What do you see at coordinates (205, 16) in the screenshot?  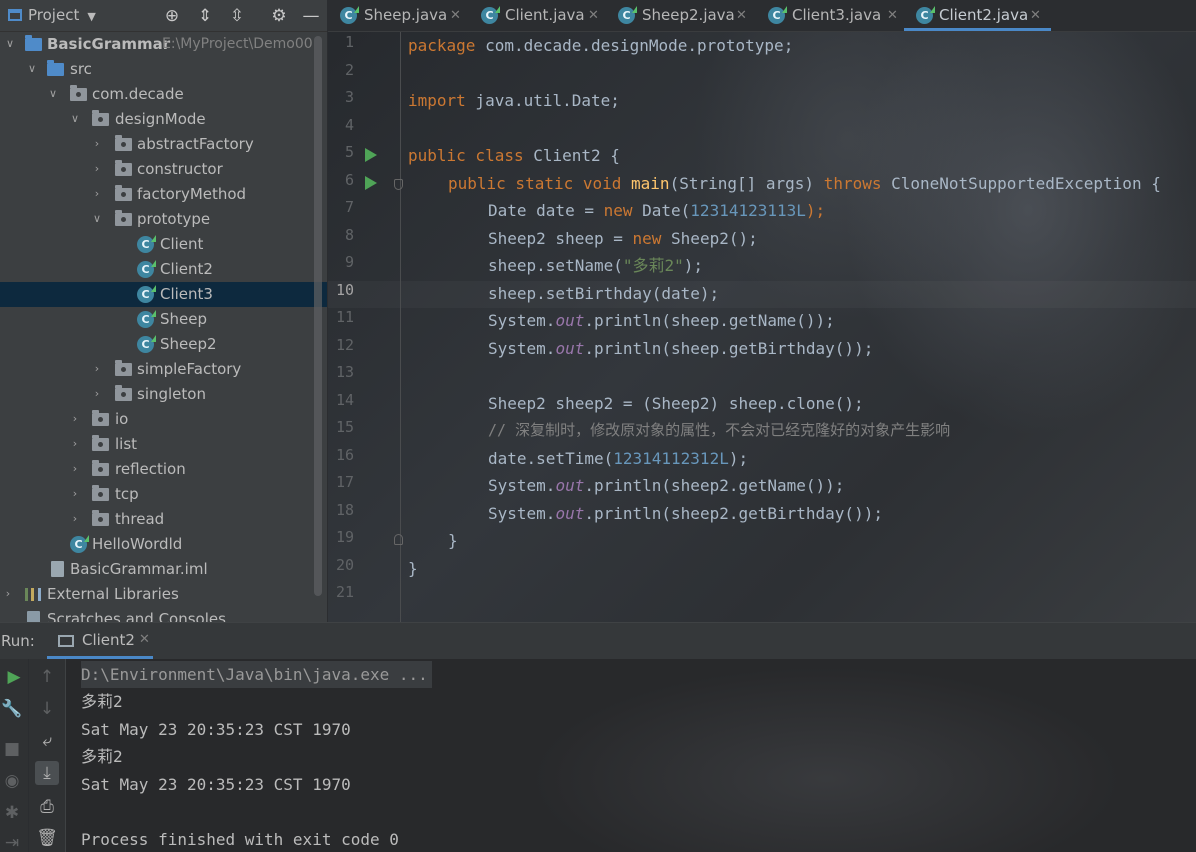 I see `expand-all-icon: ⇕` at bounding box center [205, 16].